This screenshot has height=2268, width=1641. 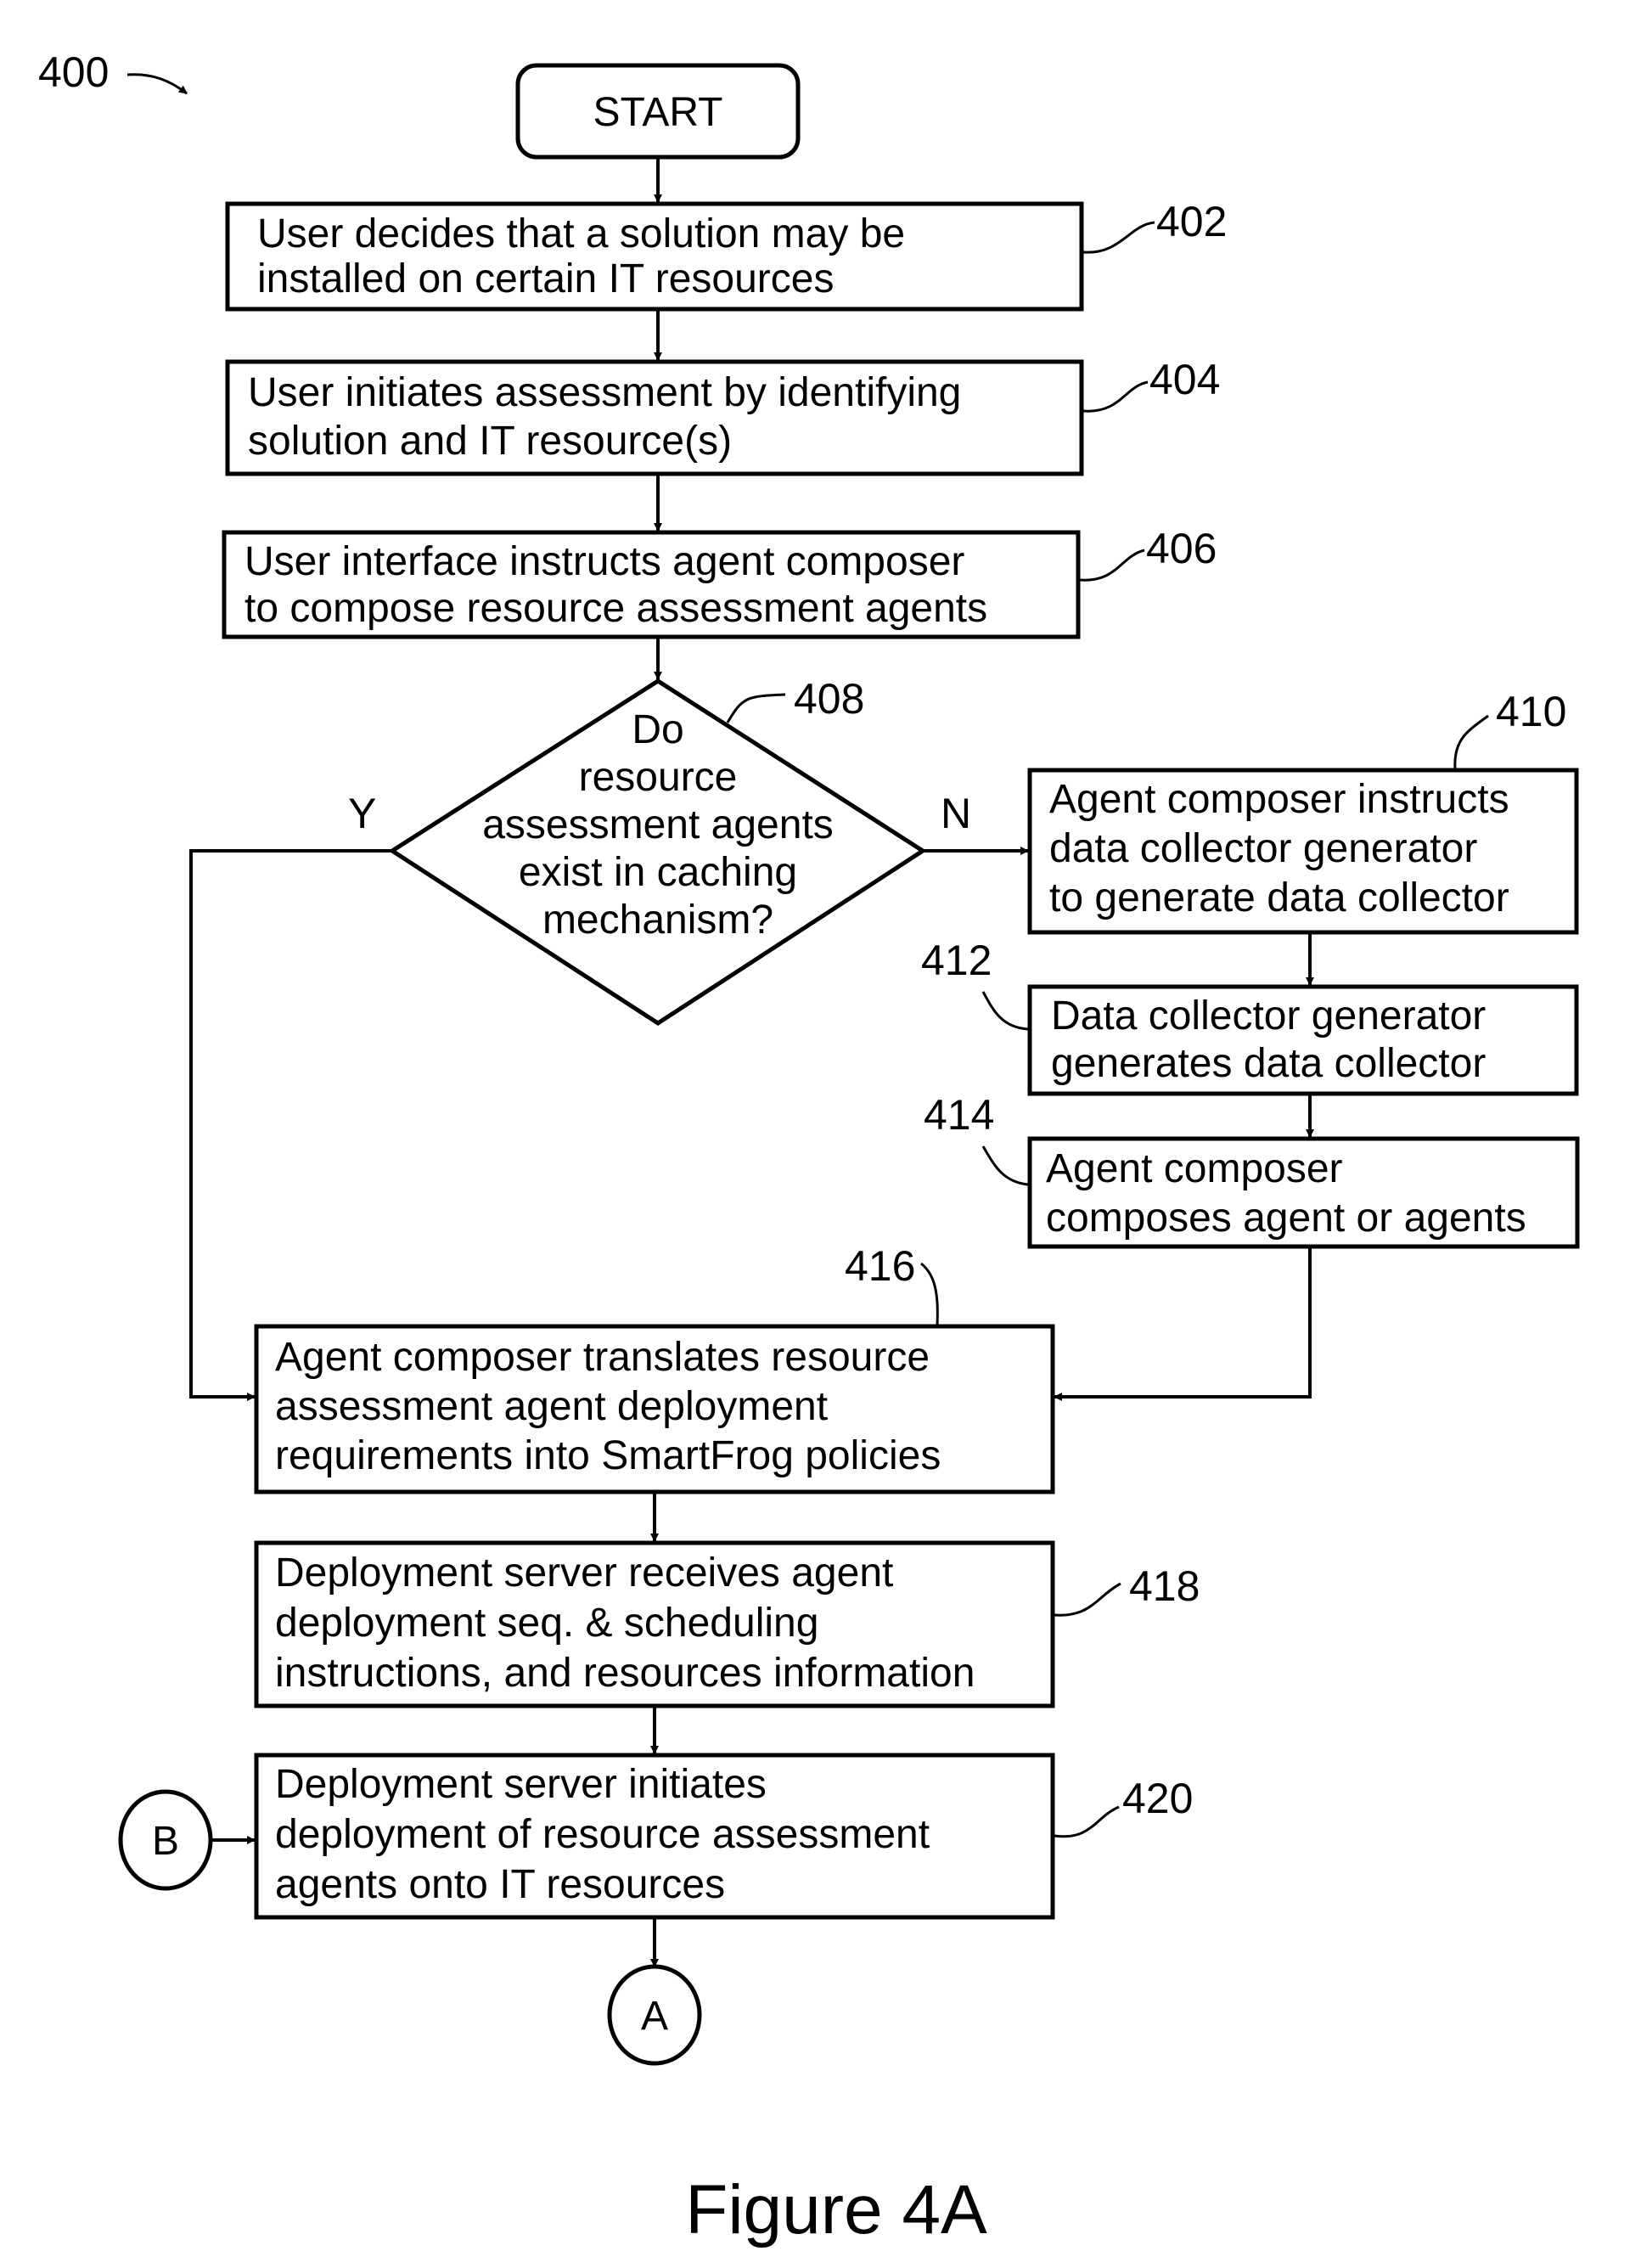 What do you see at coordinates (113, 72) in the screenshot?
I see `figure-reference: 400` at bounding box center [113, 72].